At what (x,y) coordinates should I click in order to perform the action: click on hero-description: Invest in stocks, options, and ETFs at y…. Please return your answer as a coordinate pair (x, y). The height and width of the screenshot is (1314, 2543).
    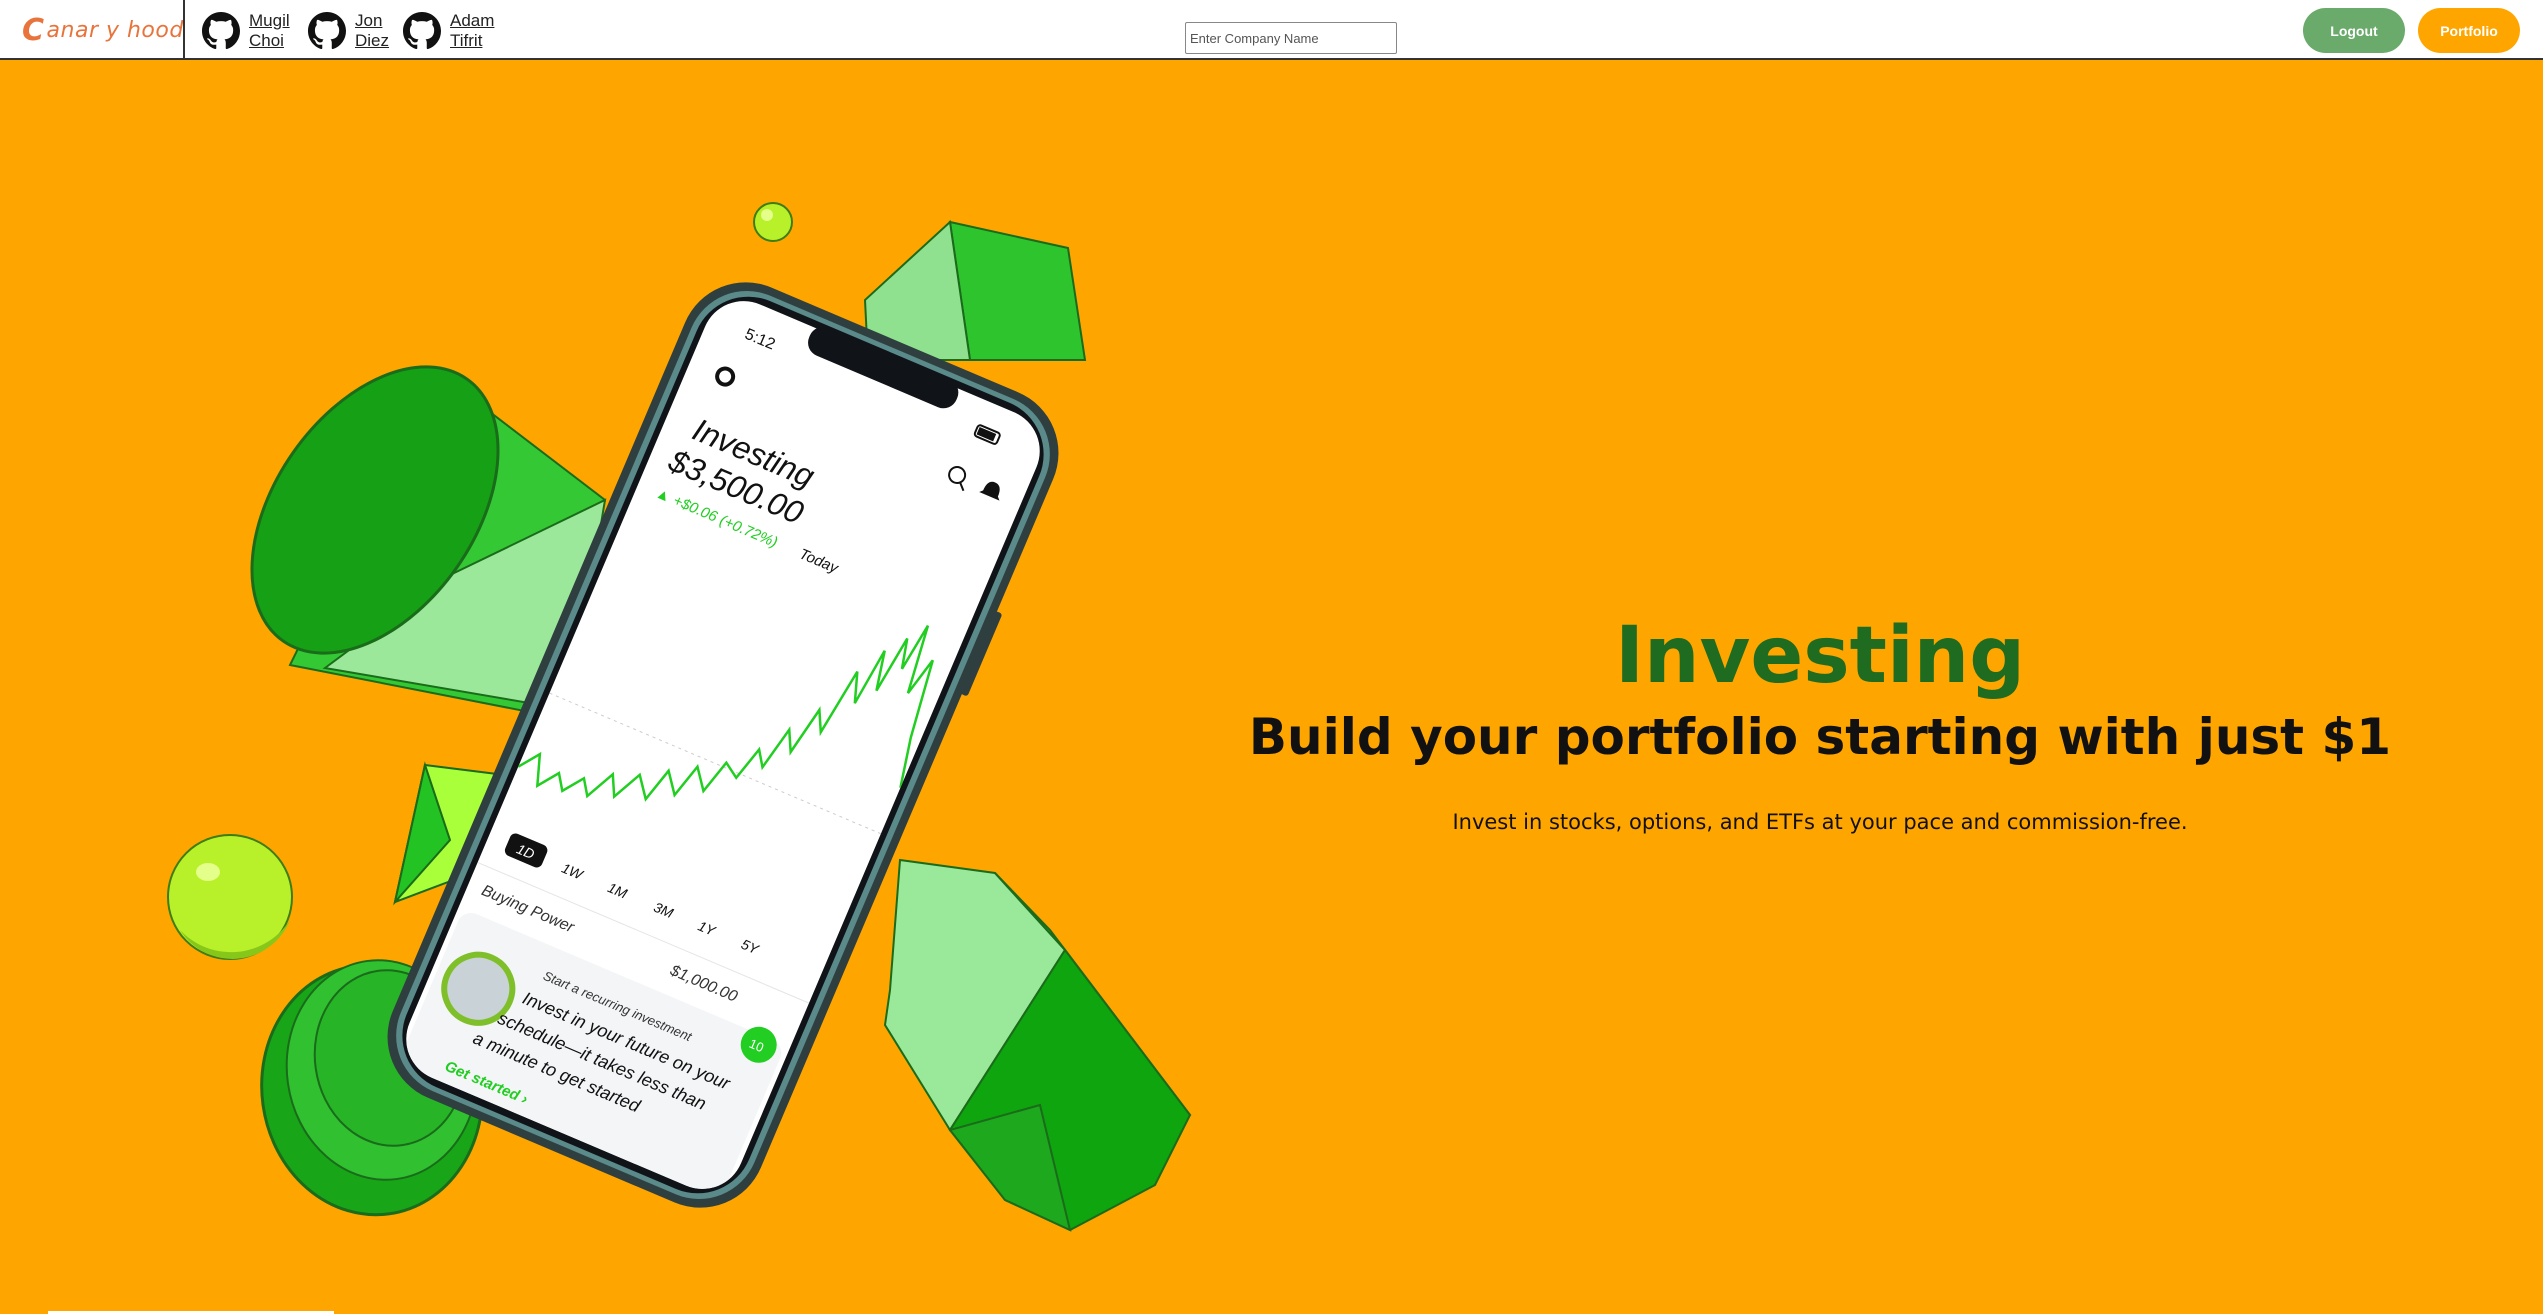
    Looking at the image, I should click on (1820, 822).